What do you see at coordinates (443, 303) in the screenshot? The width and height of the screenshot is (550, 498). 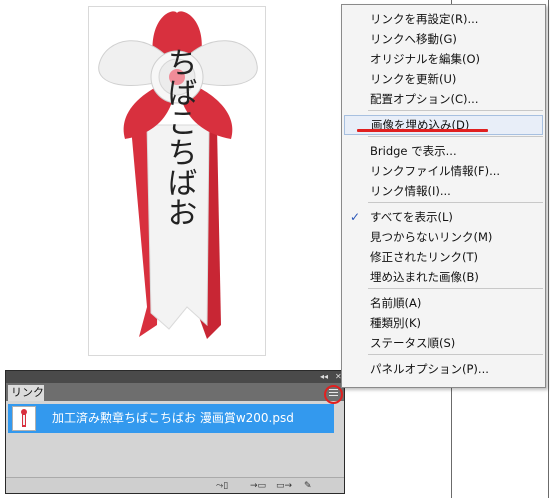 I see `menu-item: 名前順(A)` at bounding box center [443, 303].